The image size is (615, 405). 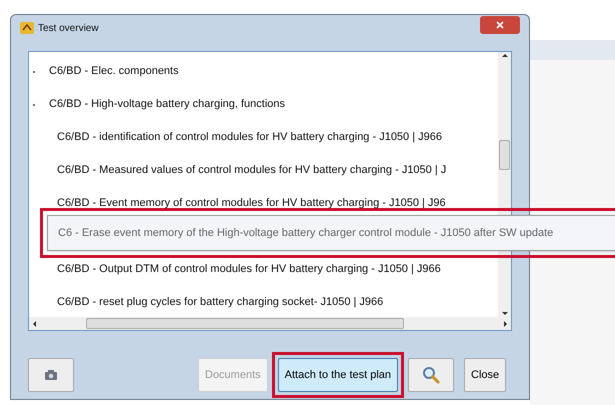 I want to click on dialog-button: Close, so click(x=485, y=375).